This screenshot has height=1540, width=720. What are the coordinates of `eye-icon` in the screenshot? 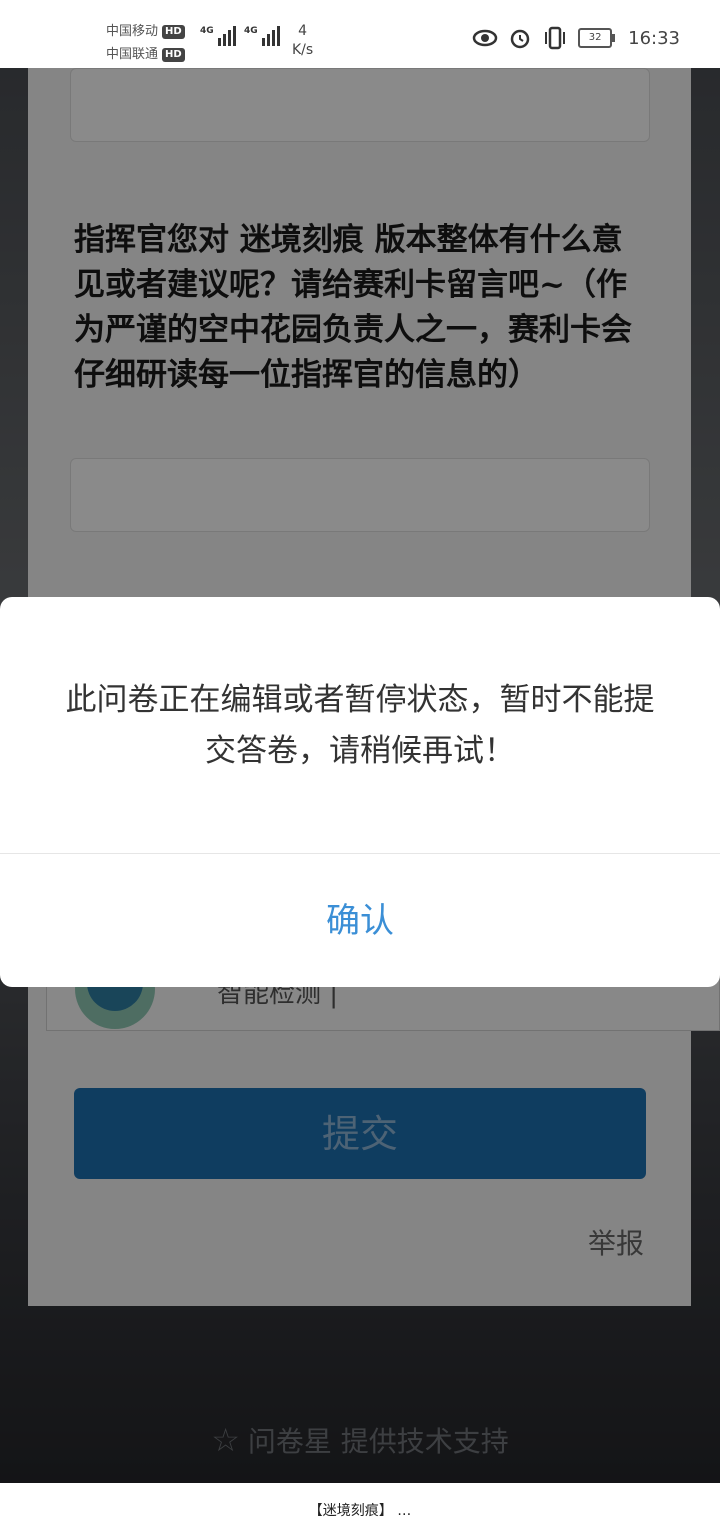 It's located at (485, 38).